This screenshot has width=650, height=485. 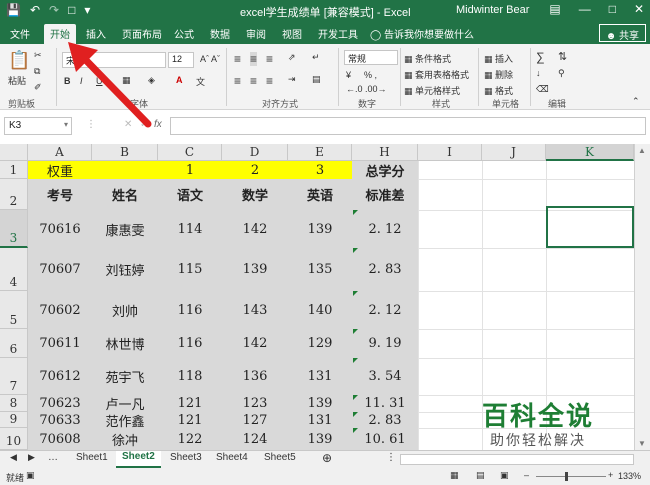 I want to click on cell-id-row6: 70611, so click(x=60, y=343).